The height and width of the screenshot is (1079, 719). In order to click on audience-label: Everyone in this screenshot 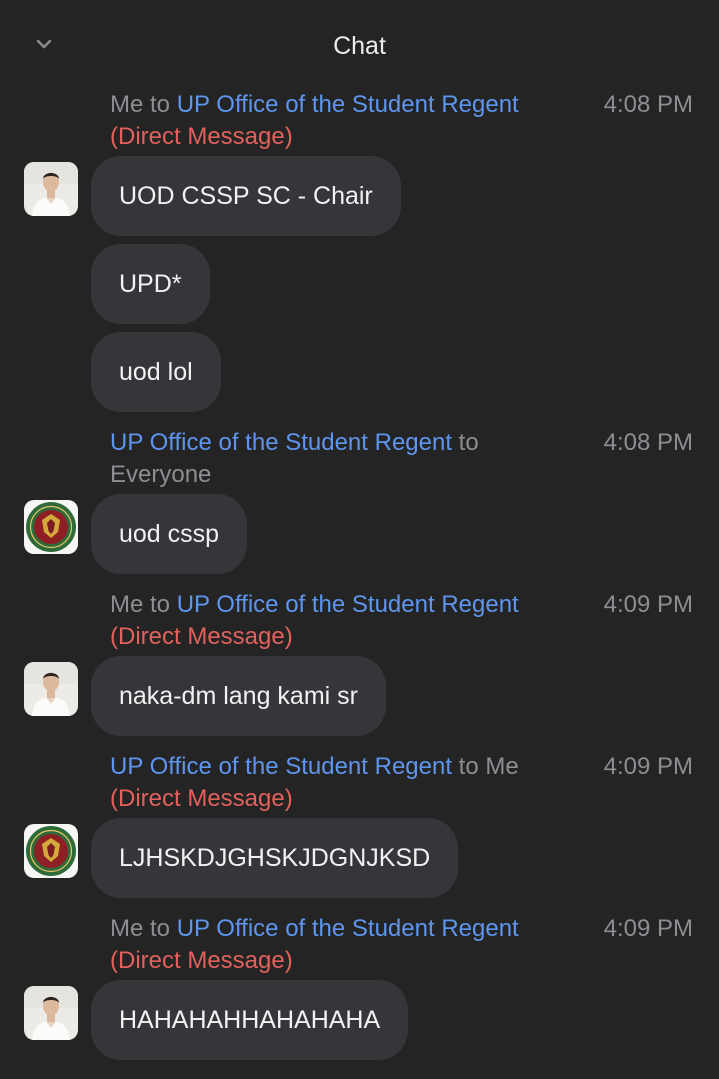, I will do `click(161, 474)`.